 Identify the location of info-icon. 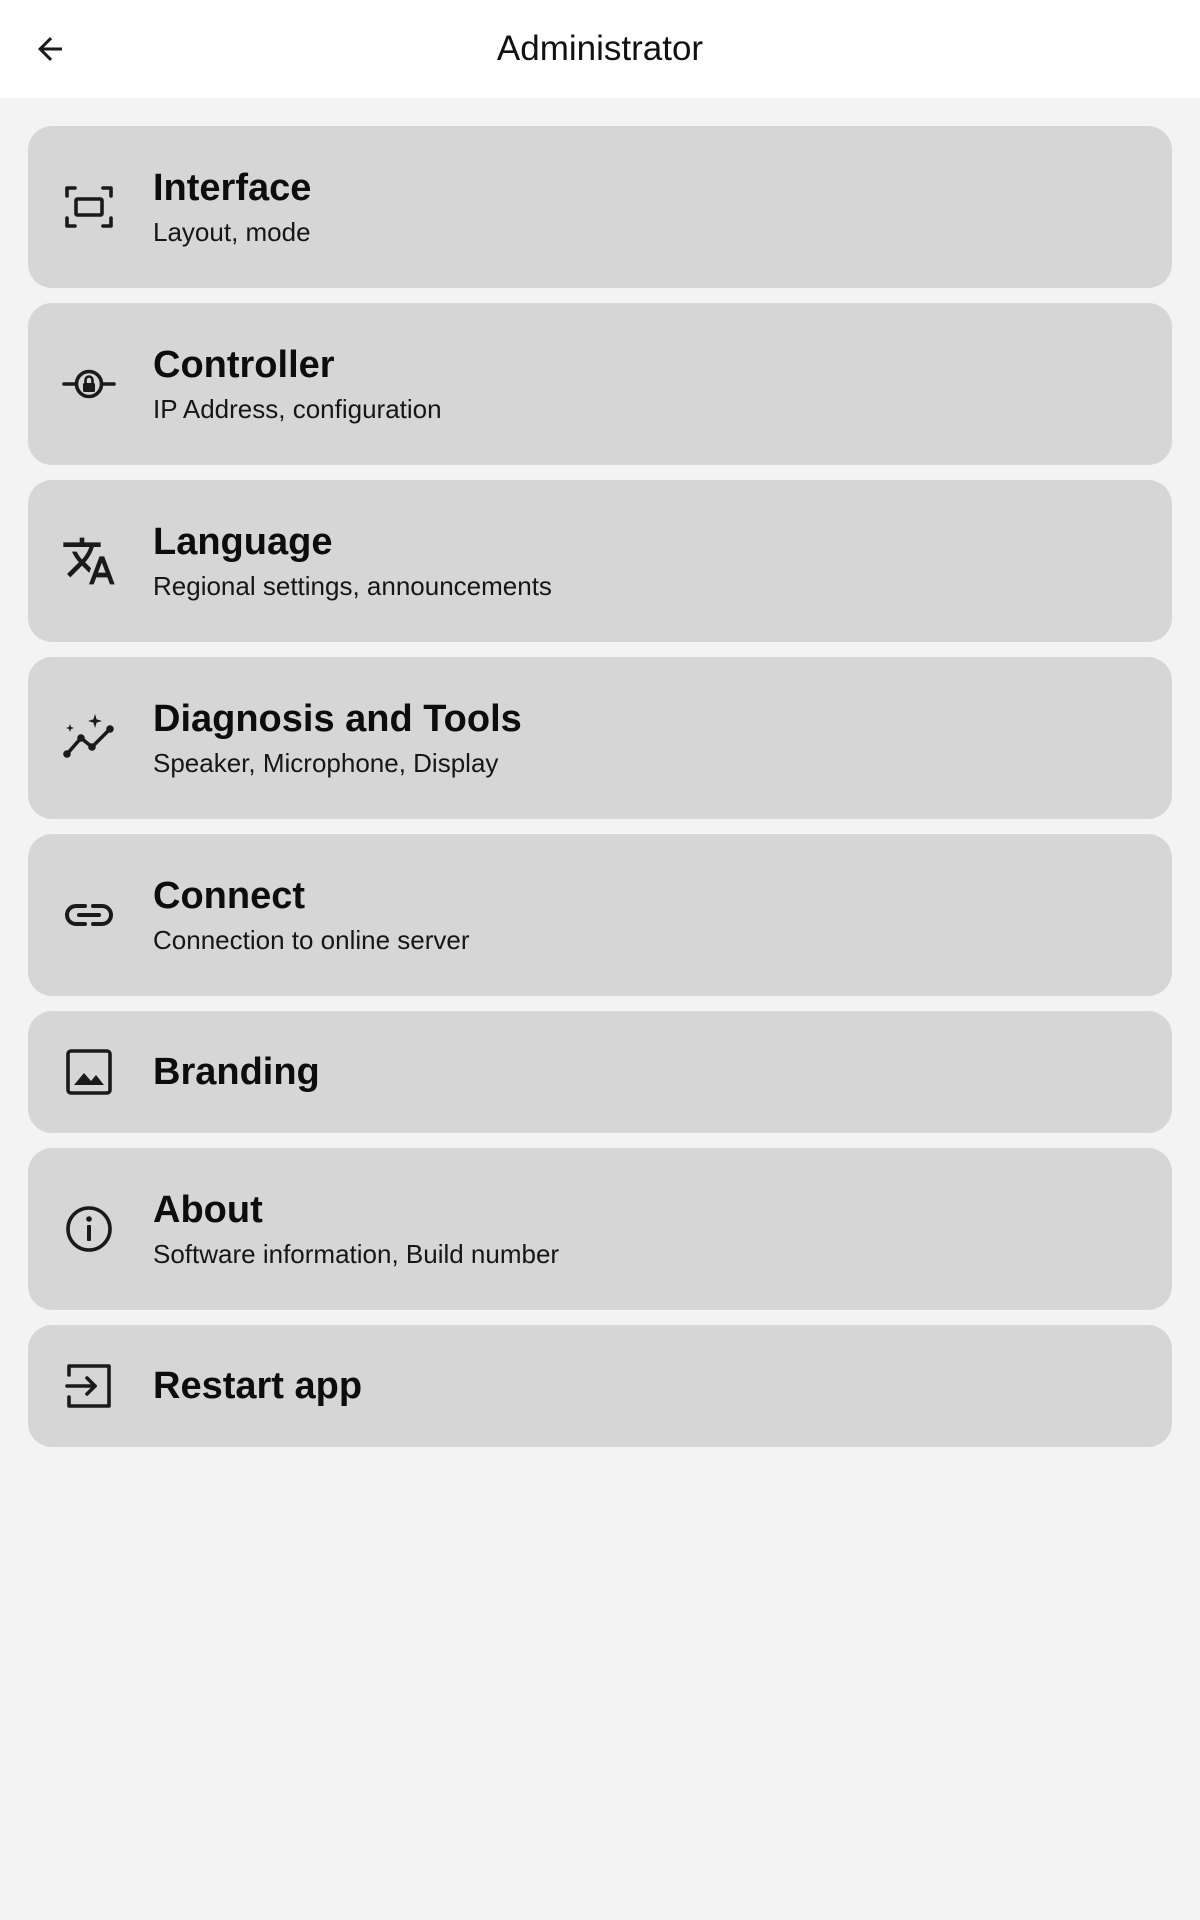
(89, 1229).